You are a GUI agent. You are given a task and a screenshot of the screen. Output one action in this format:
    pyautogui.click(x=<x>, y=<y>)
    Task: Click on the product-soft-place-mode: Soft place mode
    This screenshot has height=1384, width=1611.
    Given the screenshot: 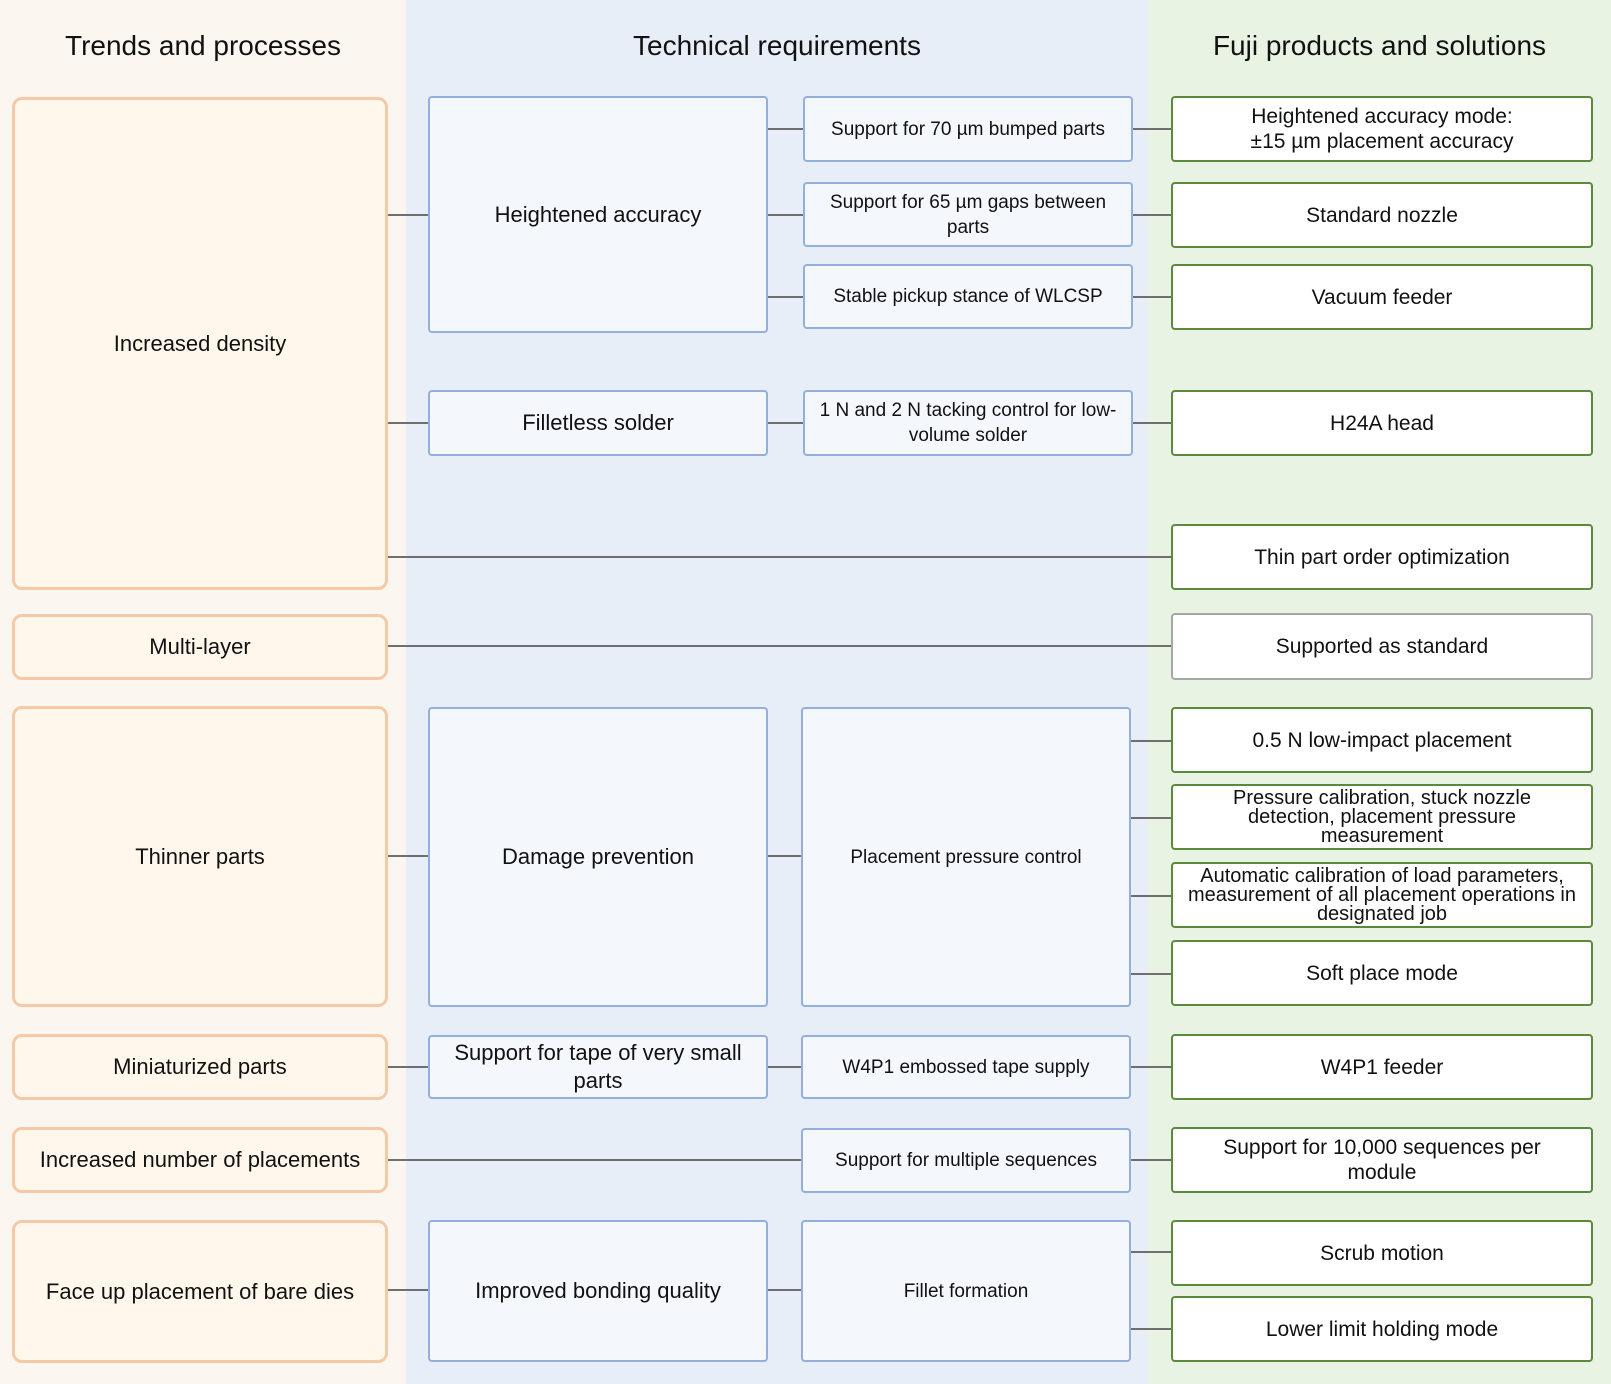 What is the action you would take?
    pyautogui.click(x=1382, y=973)
    